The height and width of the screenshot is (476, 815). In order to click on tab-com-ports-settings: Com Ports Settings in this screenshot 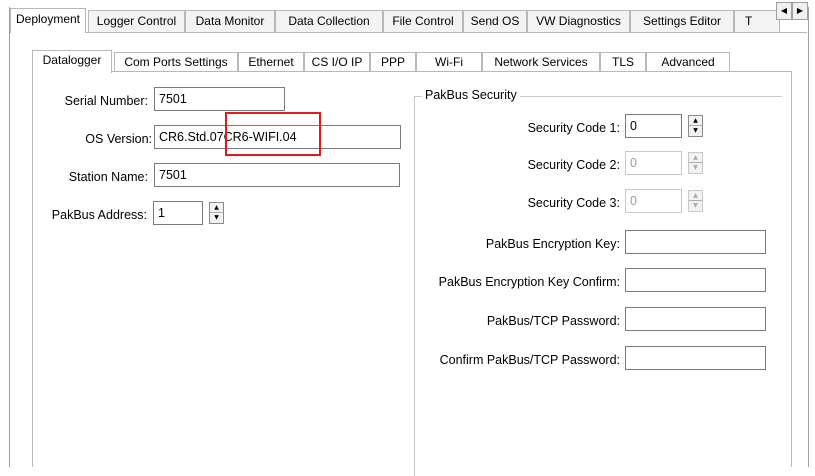, I will do `click(176, 62)`.